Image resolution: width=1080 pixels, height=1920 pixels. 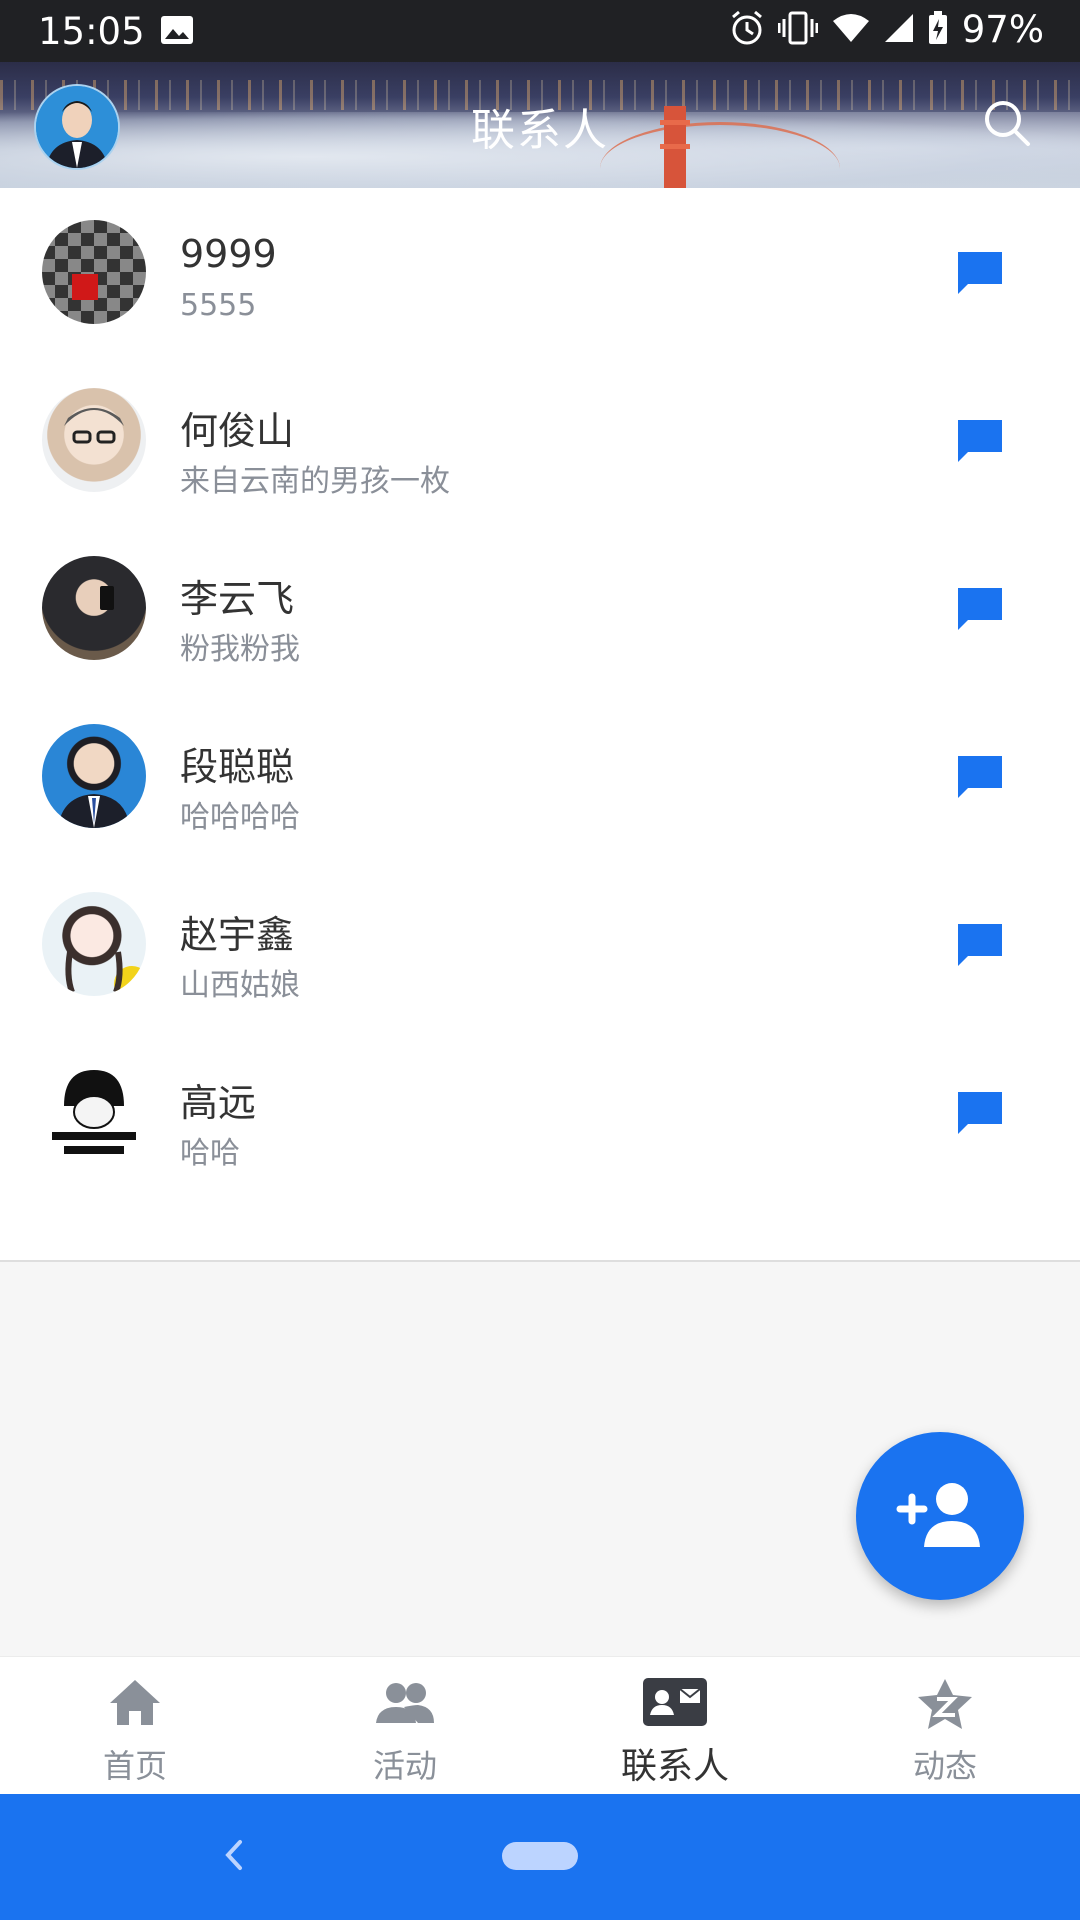 I want to click on battery-charging-icon, so click(x=938, y=29).